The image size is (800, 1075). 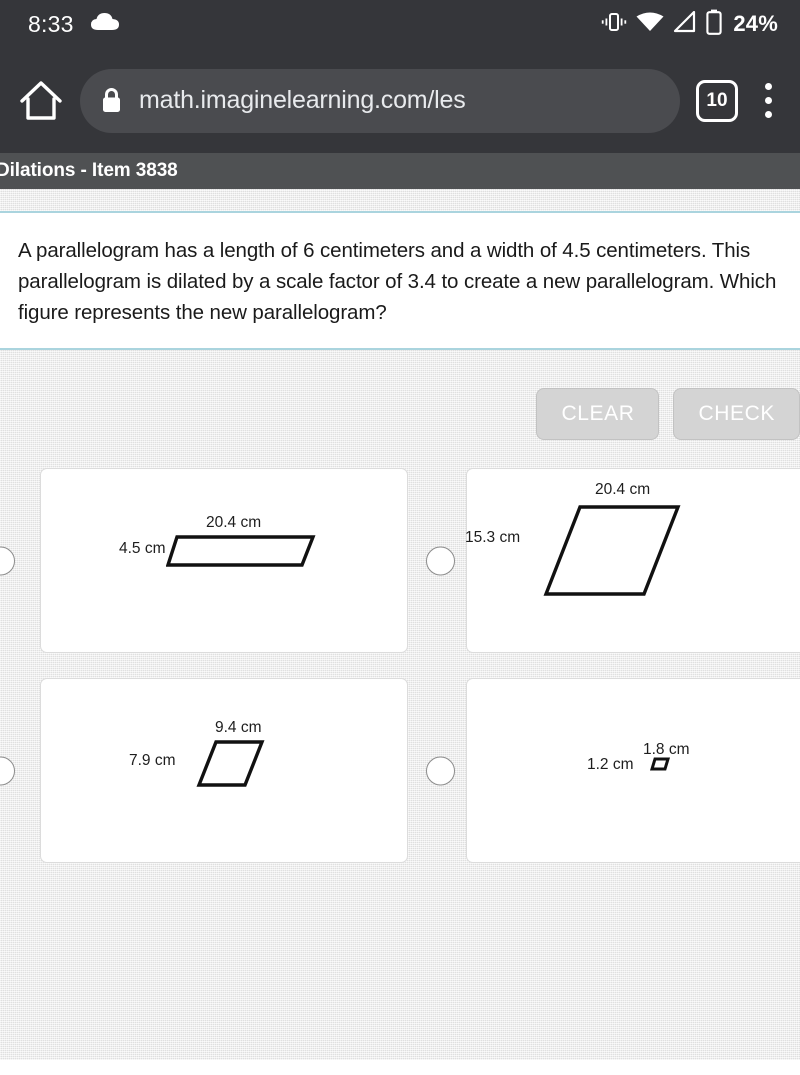 I want to click on overflow-menu-icon, so click(x=768, y=101).